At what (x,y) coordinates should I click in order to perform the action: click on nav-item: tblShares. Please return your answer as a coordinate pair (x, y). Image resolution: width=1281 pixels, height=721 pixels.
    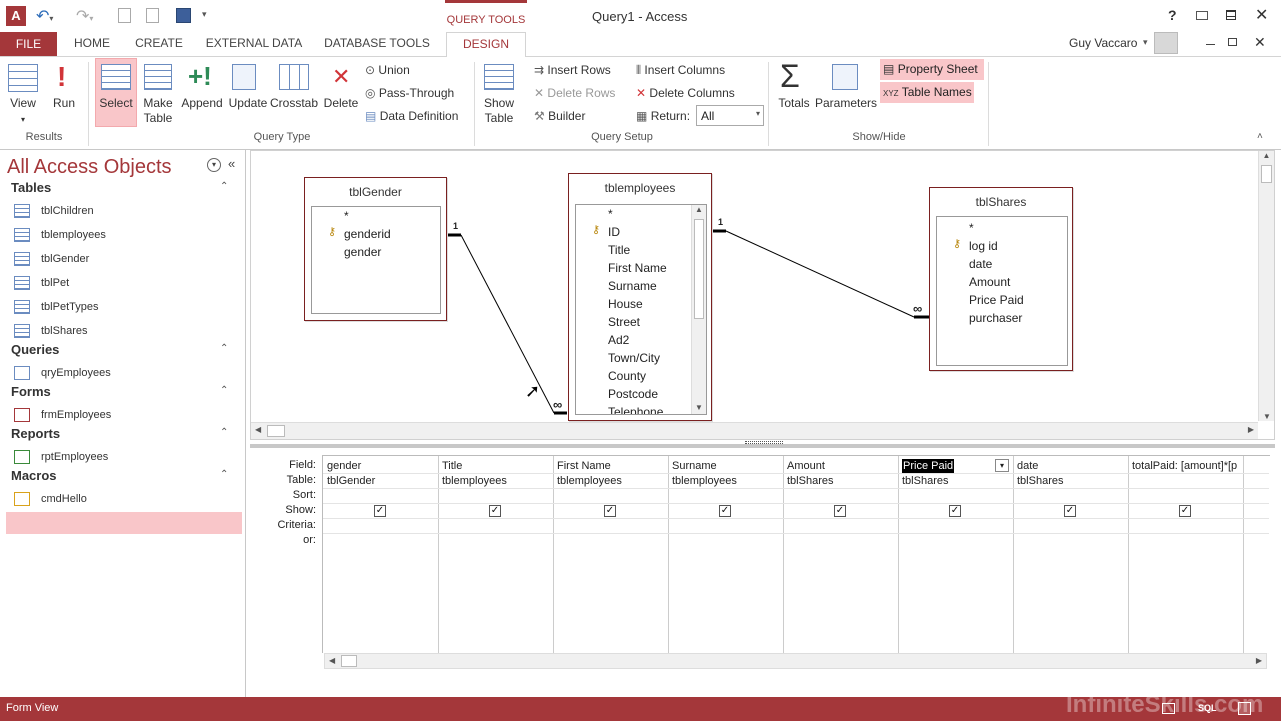
    Looking at the image, I should click on (124, 331).